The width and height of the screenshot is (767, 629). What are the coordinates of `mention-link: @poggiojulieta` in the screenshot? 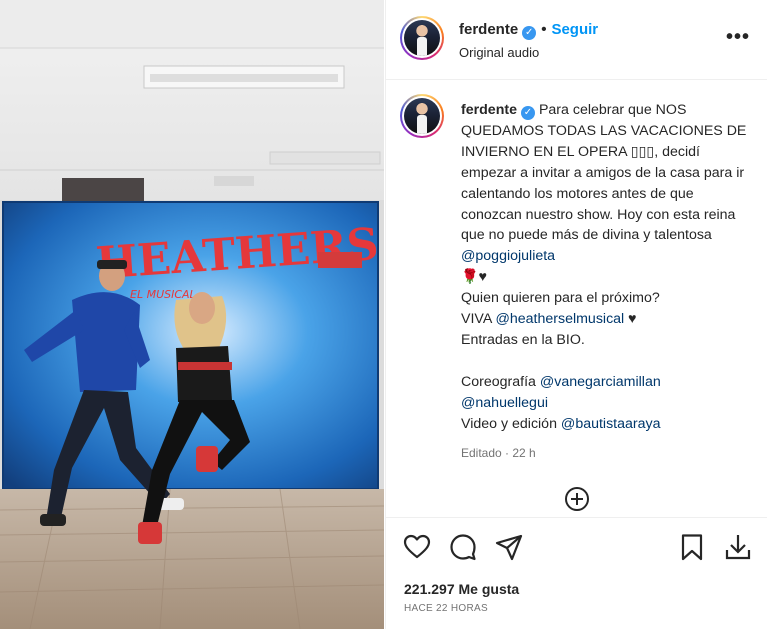 It's located at (508, 256).